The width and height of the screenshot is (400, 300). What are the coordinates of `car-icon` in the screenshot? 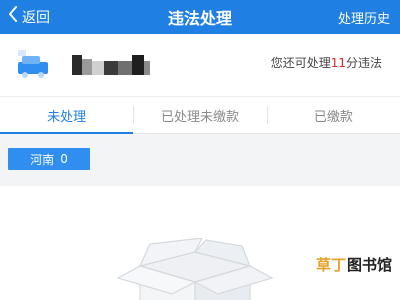 It's located at (33, 64).